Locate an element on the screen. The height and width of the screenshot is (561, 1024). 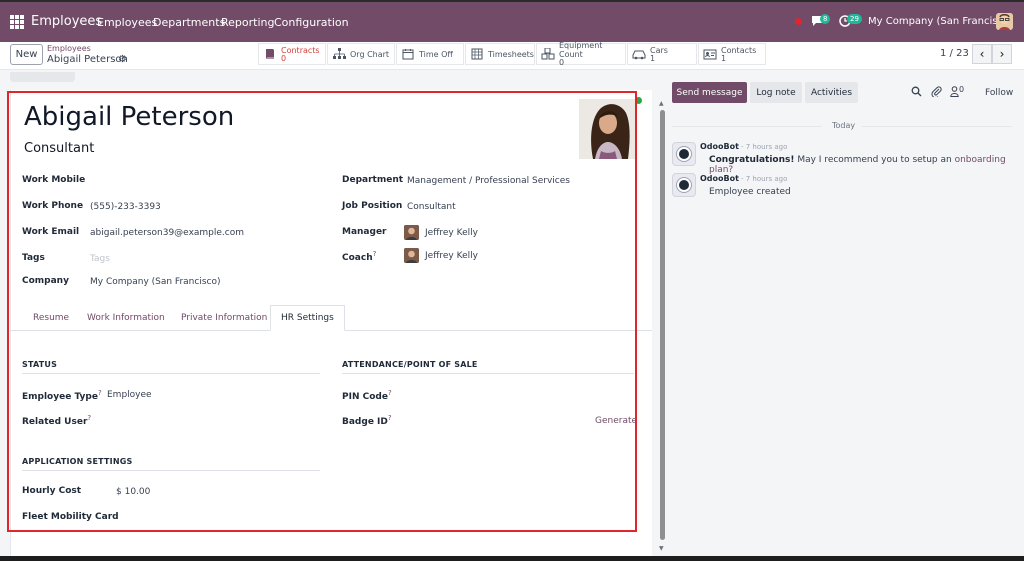
related-user-label-text: Related User is located at coordinates (55, 422).